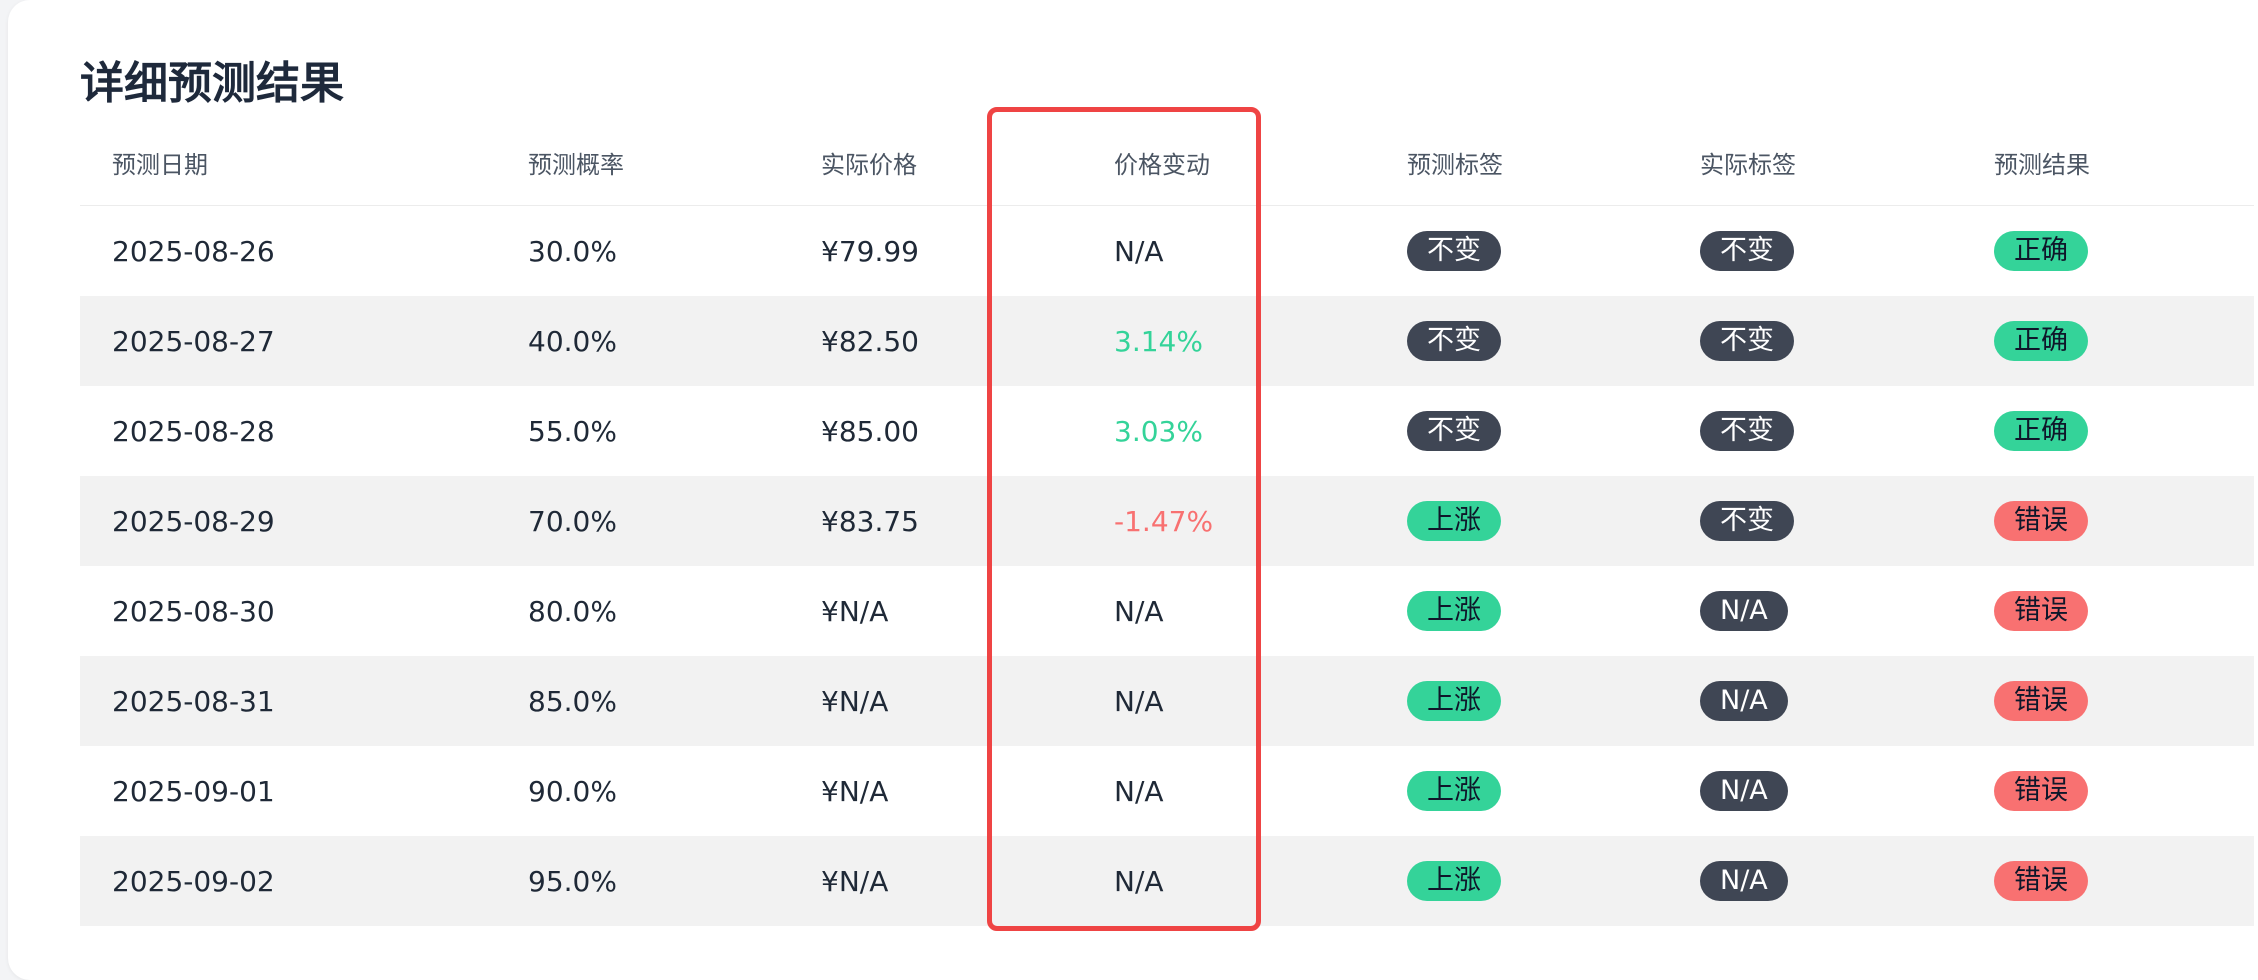 This screenshot has width=2258, height=980. What do you see at coordinates (1158, 341) in the screenshot?
I see `price-change-cell: 3.14%` at bounding box center [1158, 341].